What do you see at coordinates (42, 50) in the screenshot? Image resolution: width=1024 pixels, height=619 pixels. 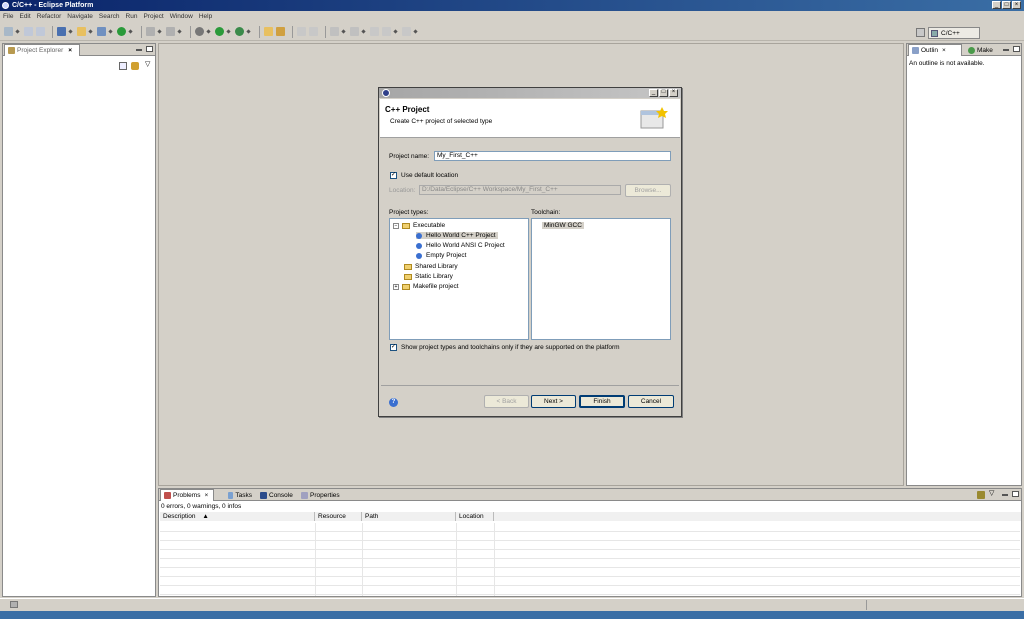 I see `tab-project-explorer: Project Explorer ×` at bounding box center [42, 50].